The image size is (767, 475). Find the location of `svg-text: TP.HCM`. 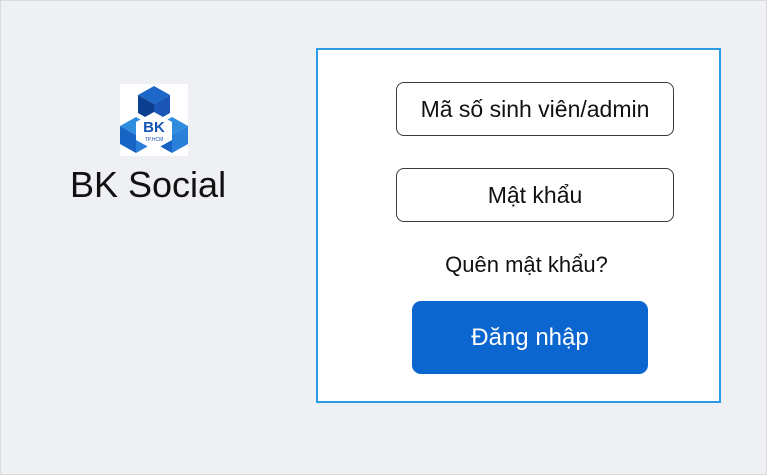

svg-text: TP.HCM is located at coordinates (154, 140).